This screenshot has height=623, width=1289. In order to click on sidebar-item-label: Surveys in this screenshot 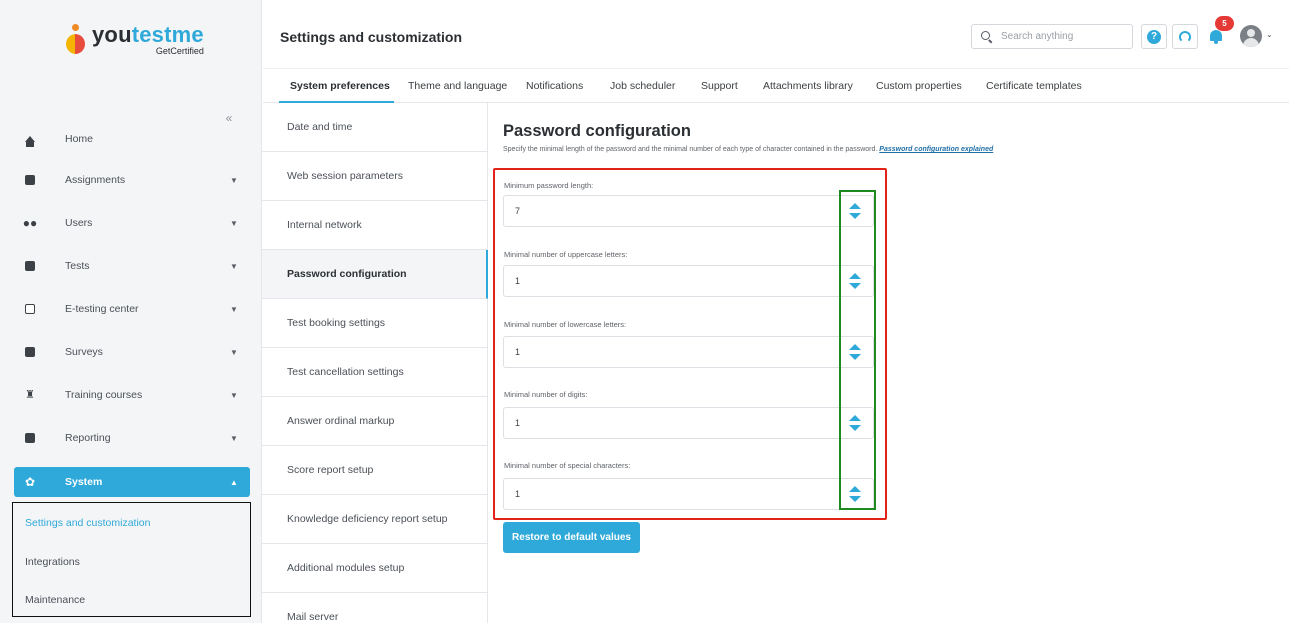, I will do `click(84, 352)`.